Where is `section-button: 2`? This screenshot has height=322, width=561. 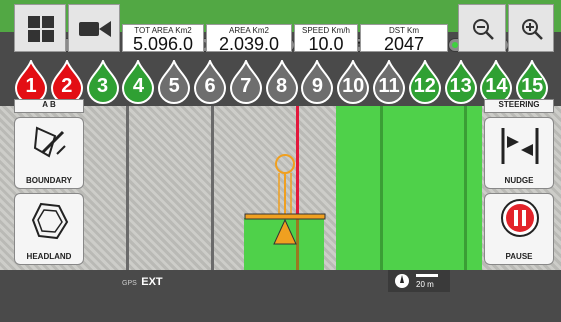
section-button: 2 is located at coordinates (67, 82).